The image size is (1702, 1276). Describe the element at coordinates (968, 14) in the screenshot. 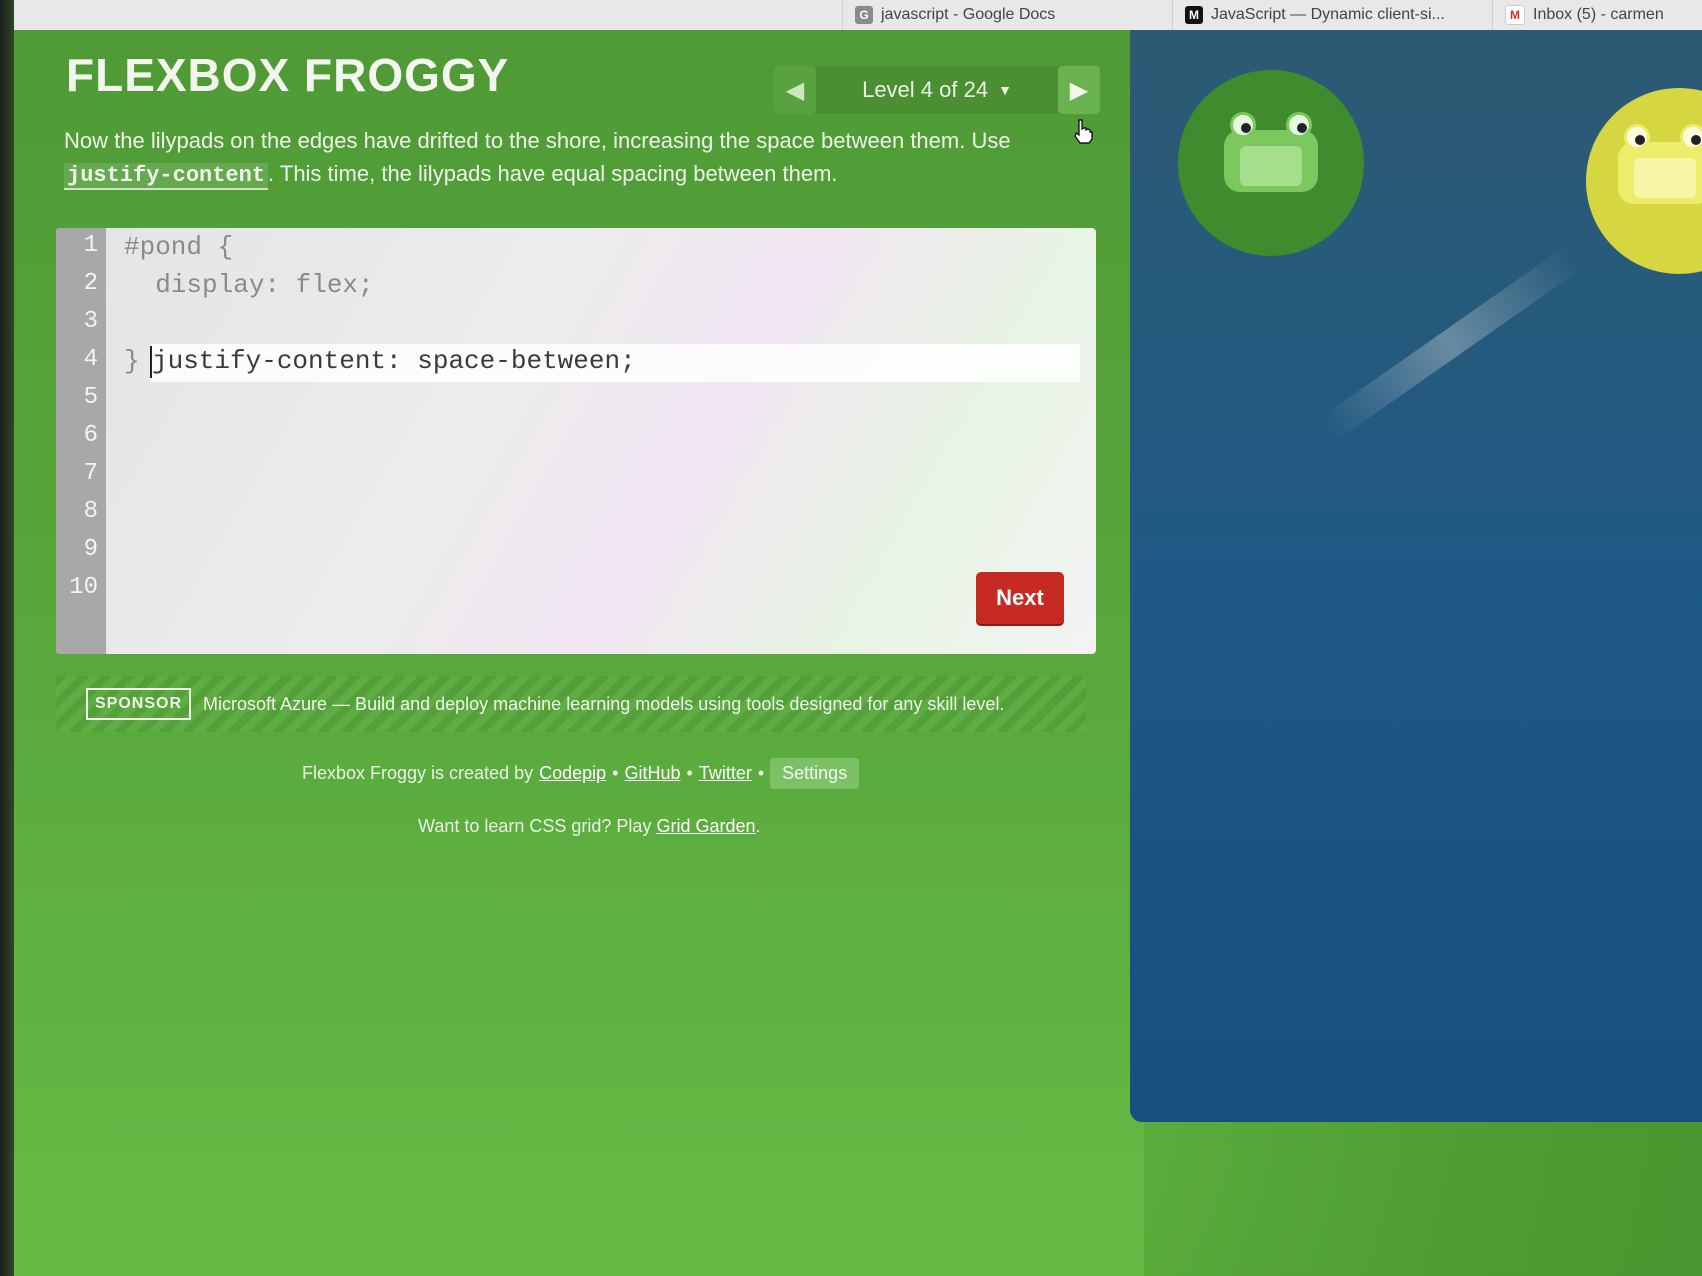

I see `tab-label: javascript - Google Docs` at that location.